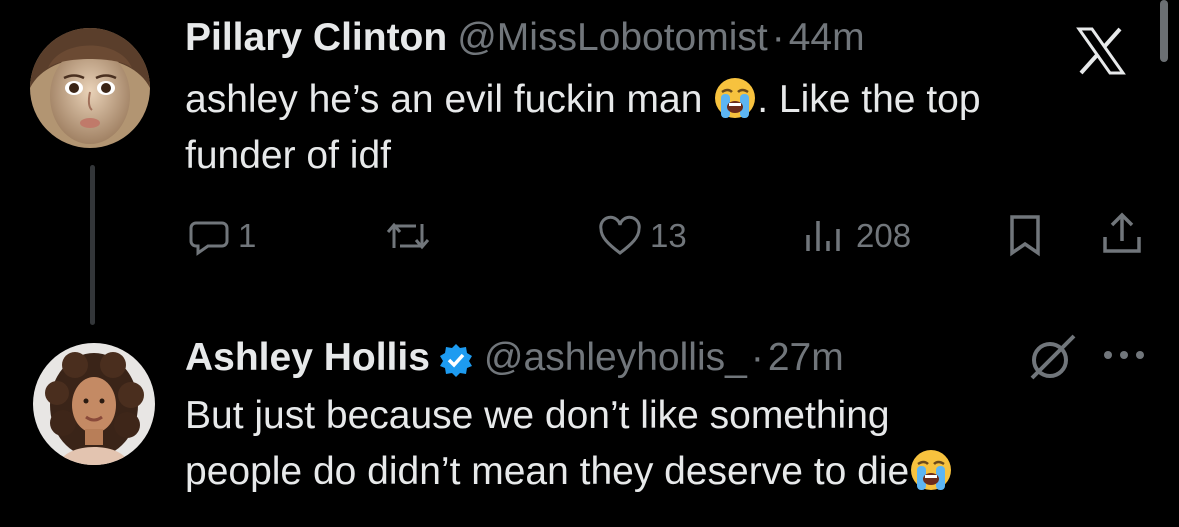 The image size is (1179, 527). Describe the element at coordinates (247, 235) in the screenshot. I see `reply-count: 1` at that location.